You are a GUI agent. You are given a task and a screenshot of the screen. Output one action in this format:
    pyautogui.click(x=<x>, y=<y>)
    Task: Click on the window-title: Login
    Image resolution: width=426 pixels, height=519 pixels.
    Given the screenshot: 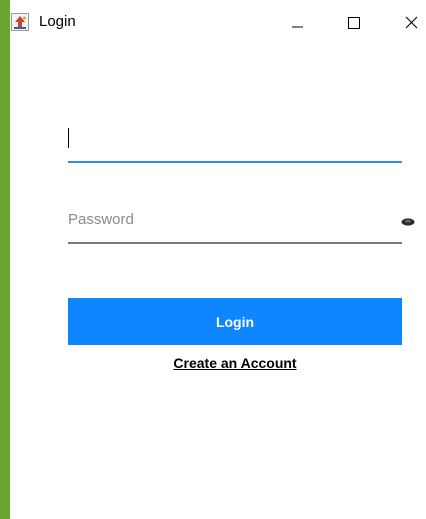 What is the action you would take?
    pyautogui.click(x=57, y=21)
    